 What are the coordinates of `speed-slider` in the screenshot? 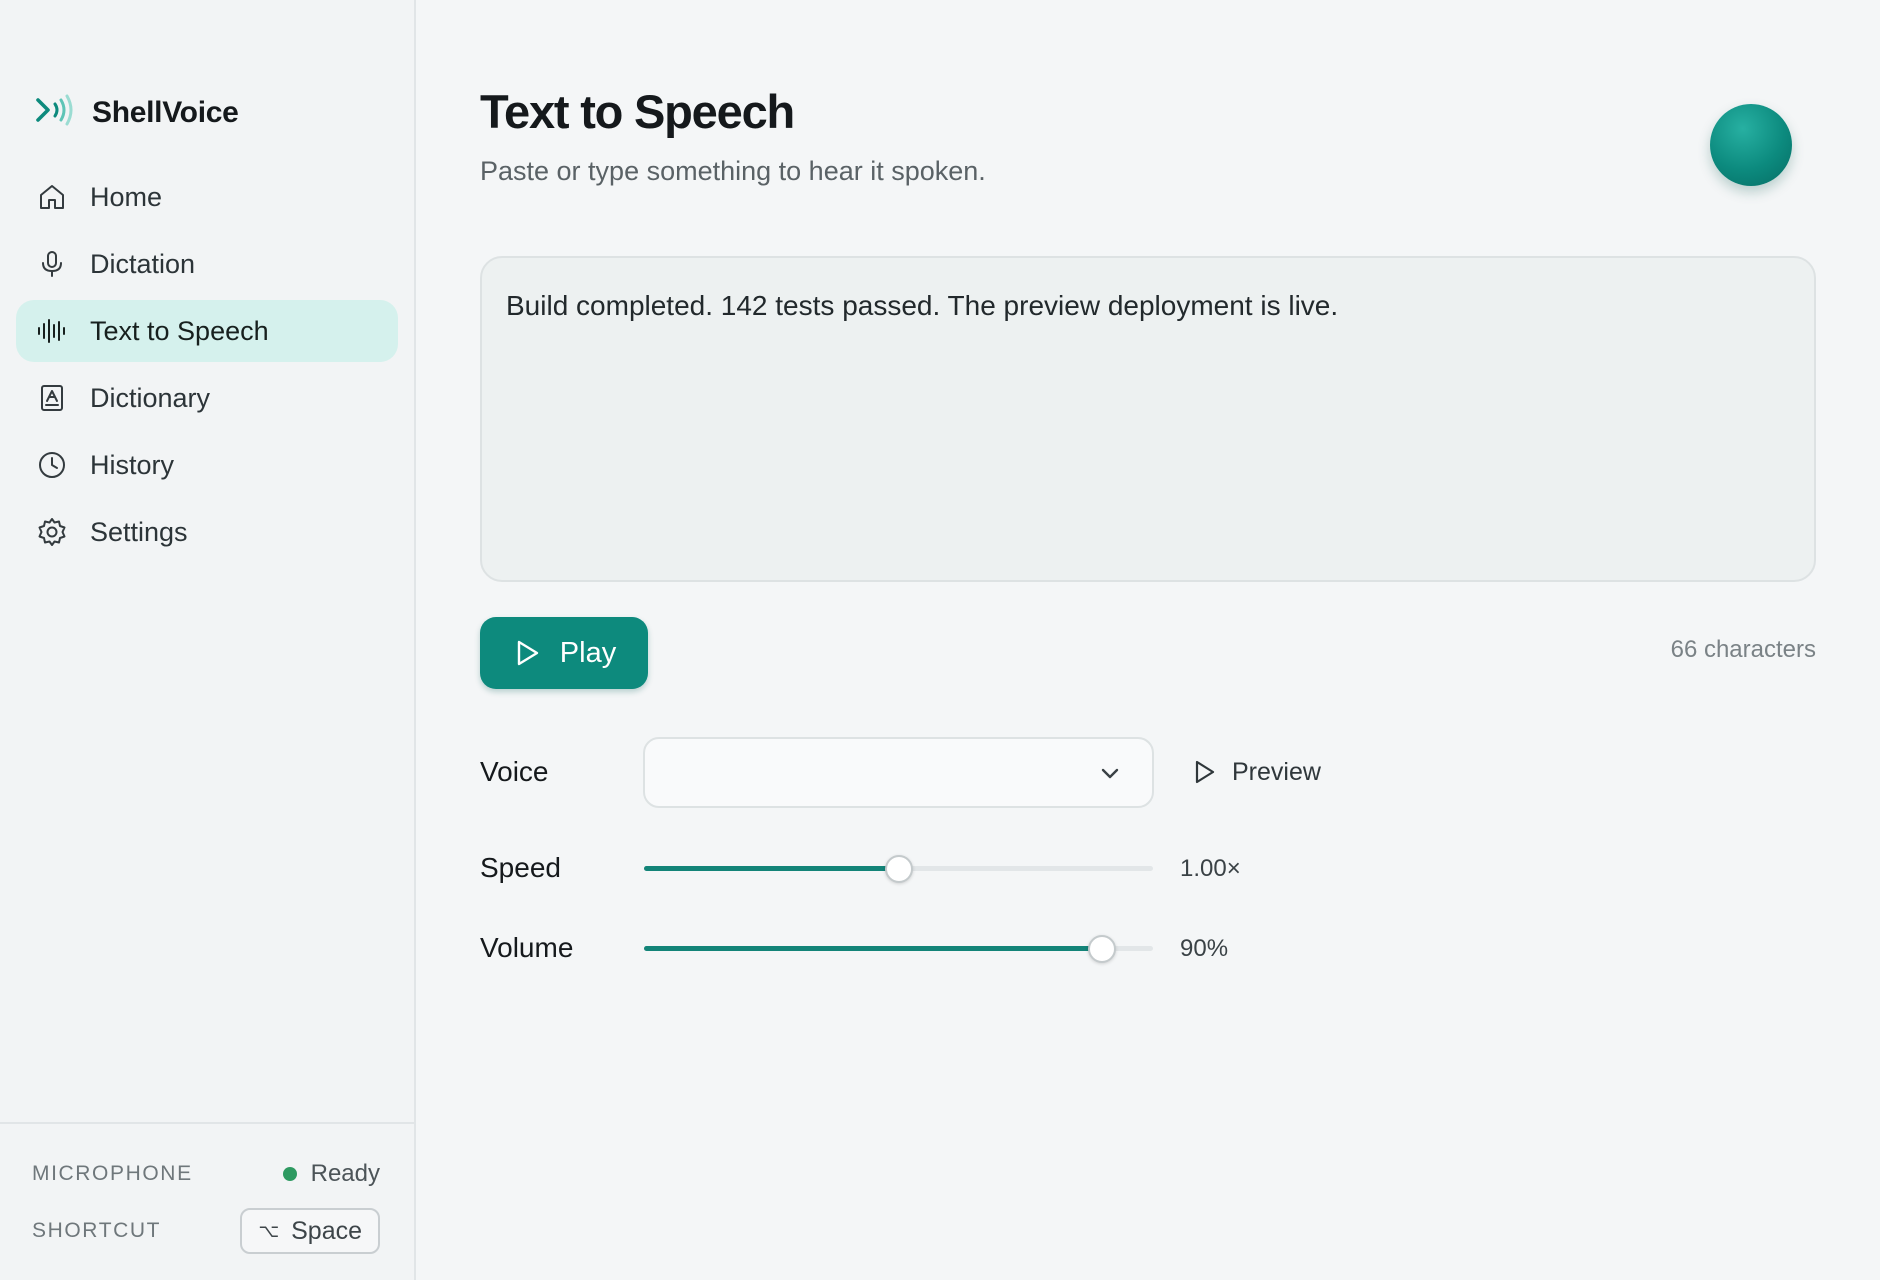 It's located at (898, 868).